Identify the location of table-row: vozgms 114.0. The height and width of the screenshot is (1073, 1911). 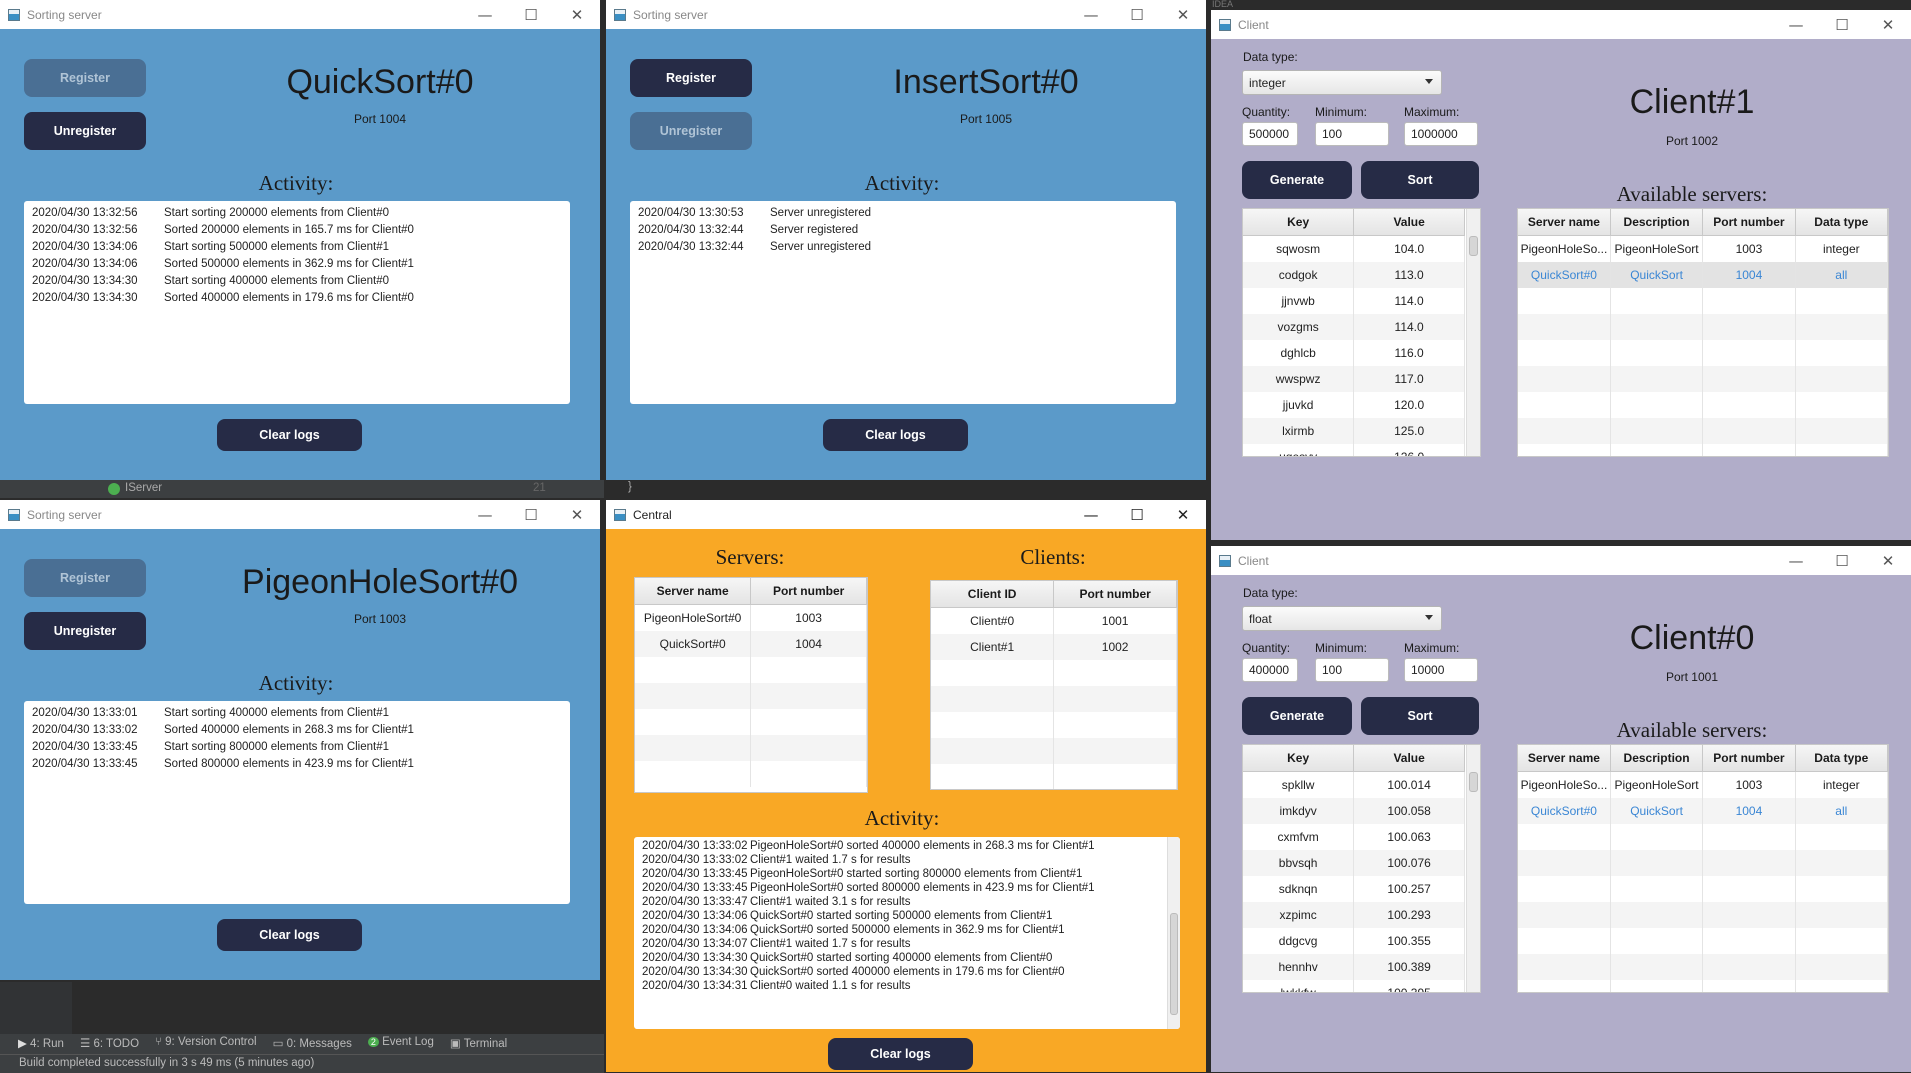
(1354, 327).